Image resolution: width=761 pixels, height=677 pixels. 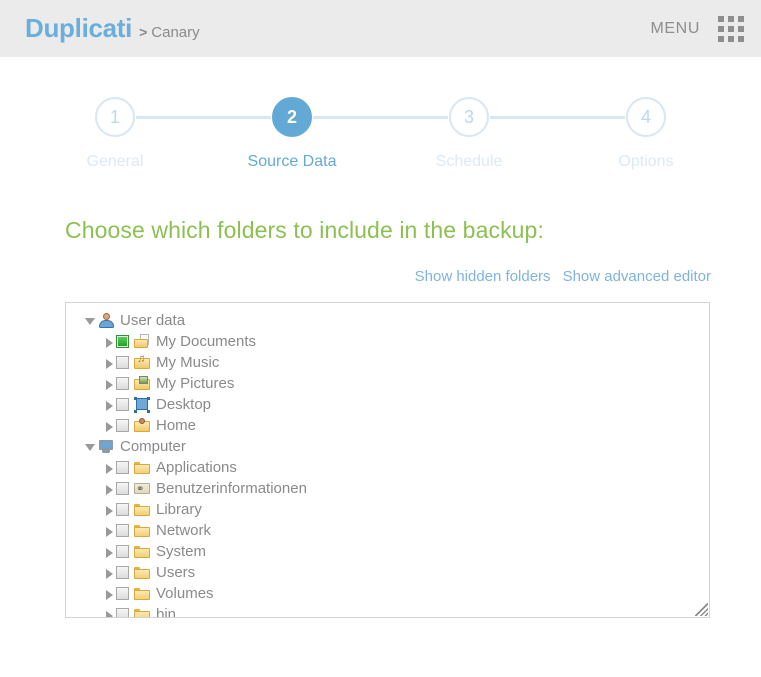 What do you see at coordinates (153, 320) in the screenshot?
I see `tree-node-label: User data` at bounding box center [153, 320].